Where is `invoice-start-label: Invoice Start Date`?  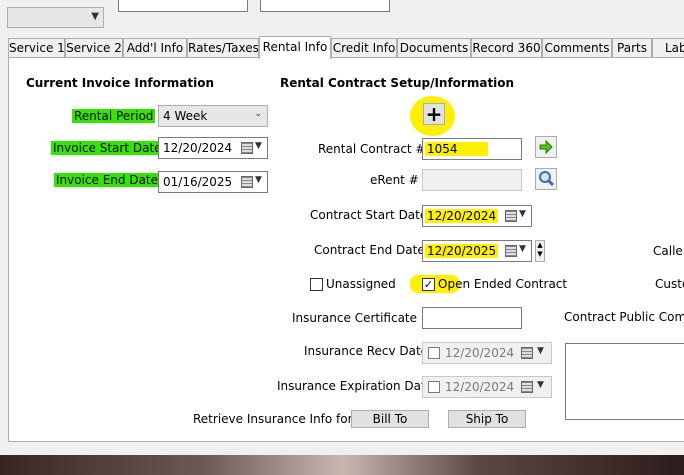
invoice-start-label: Invoice Start Date is located at coordinates (107, 148).